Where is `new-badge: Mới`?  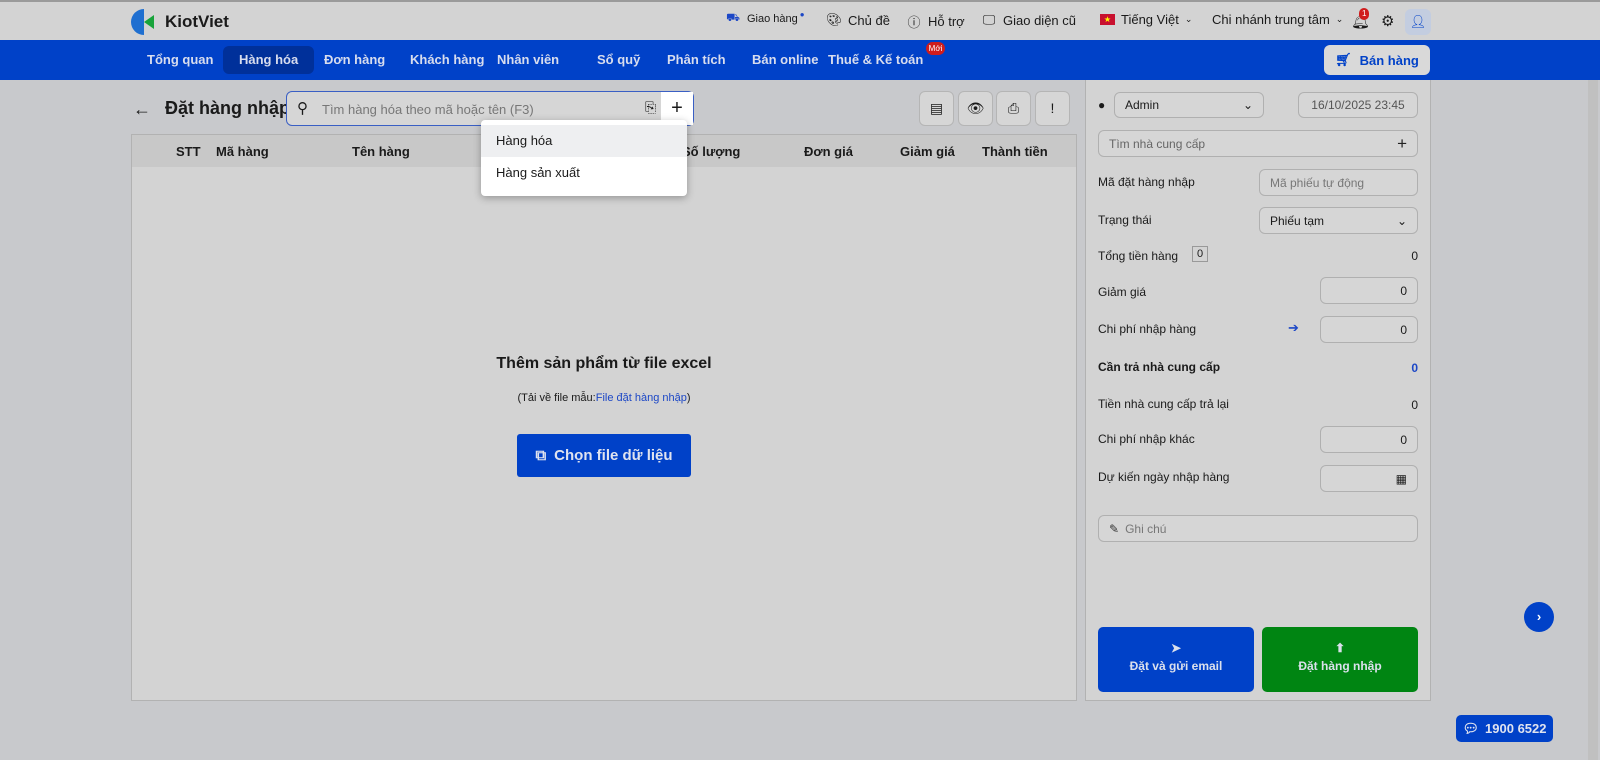
new-badge: Mới is located at coordinates (935, 48).